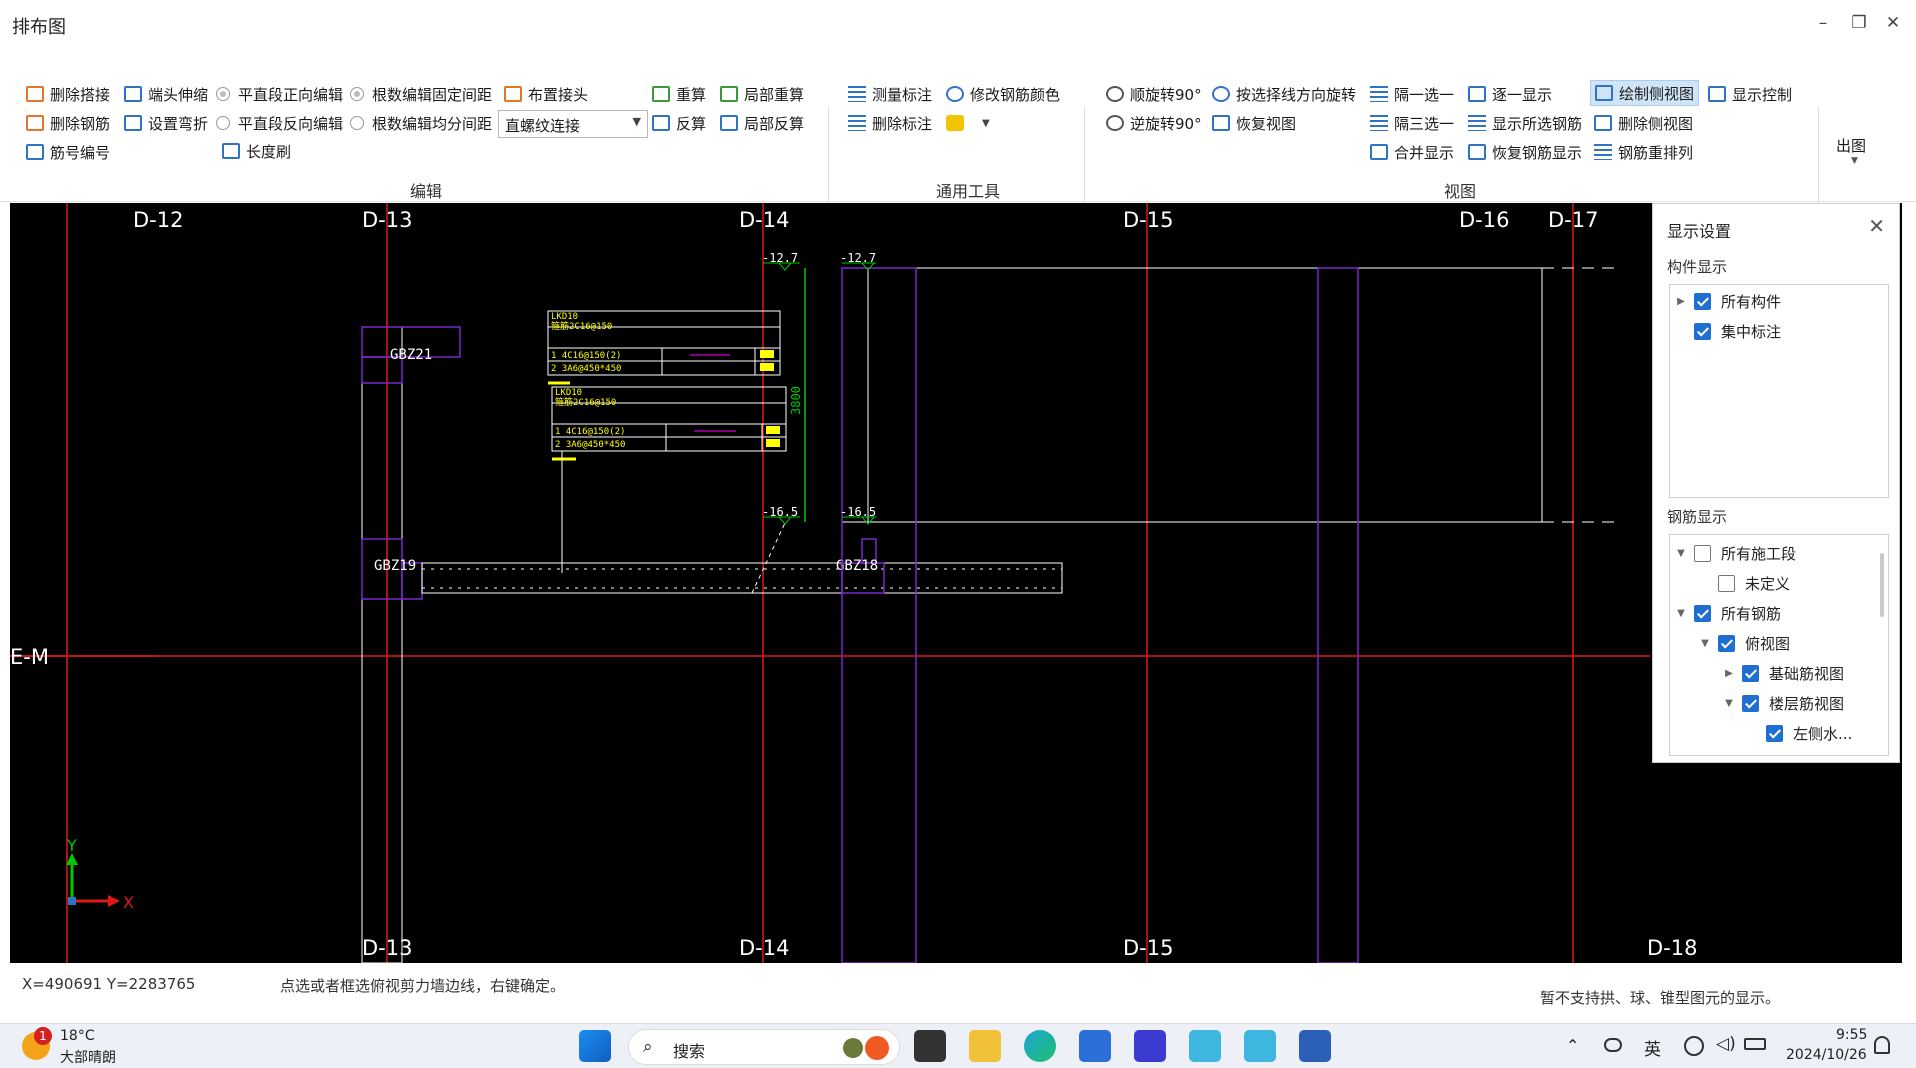 The width and height of the screenshot is (1916, 1068). What do you see at coordinates (1003, 94) in the screenshot?
I see `modify-color-button: 修改钢筋颜色` at bounding box center [1003, 94].